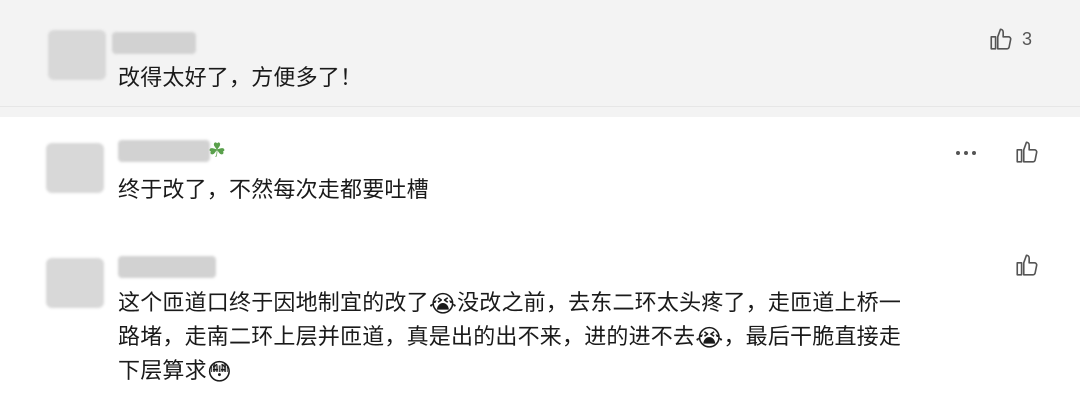  Describe the element at coordinates (273, 189) in the screenshot. I see `comment-text: 终于改了，不然每次走都要吐槽` at that location.